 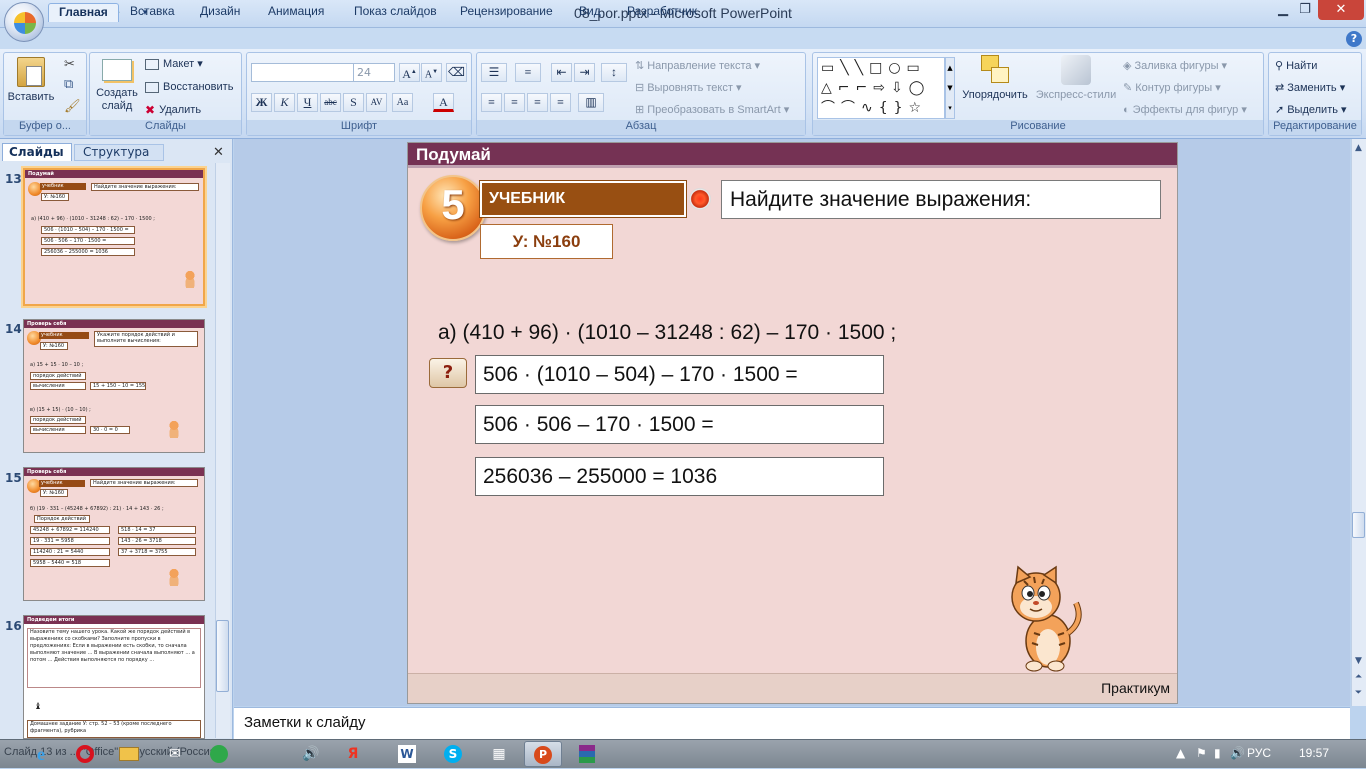 I want to click on restore-button: ❐, so click(x=1305, y=10).